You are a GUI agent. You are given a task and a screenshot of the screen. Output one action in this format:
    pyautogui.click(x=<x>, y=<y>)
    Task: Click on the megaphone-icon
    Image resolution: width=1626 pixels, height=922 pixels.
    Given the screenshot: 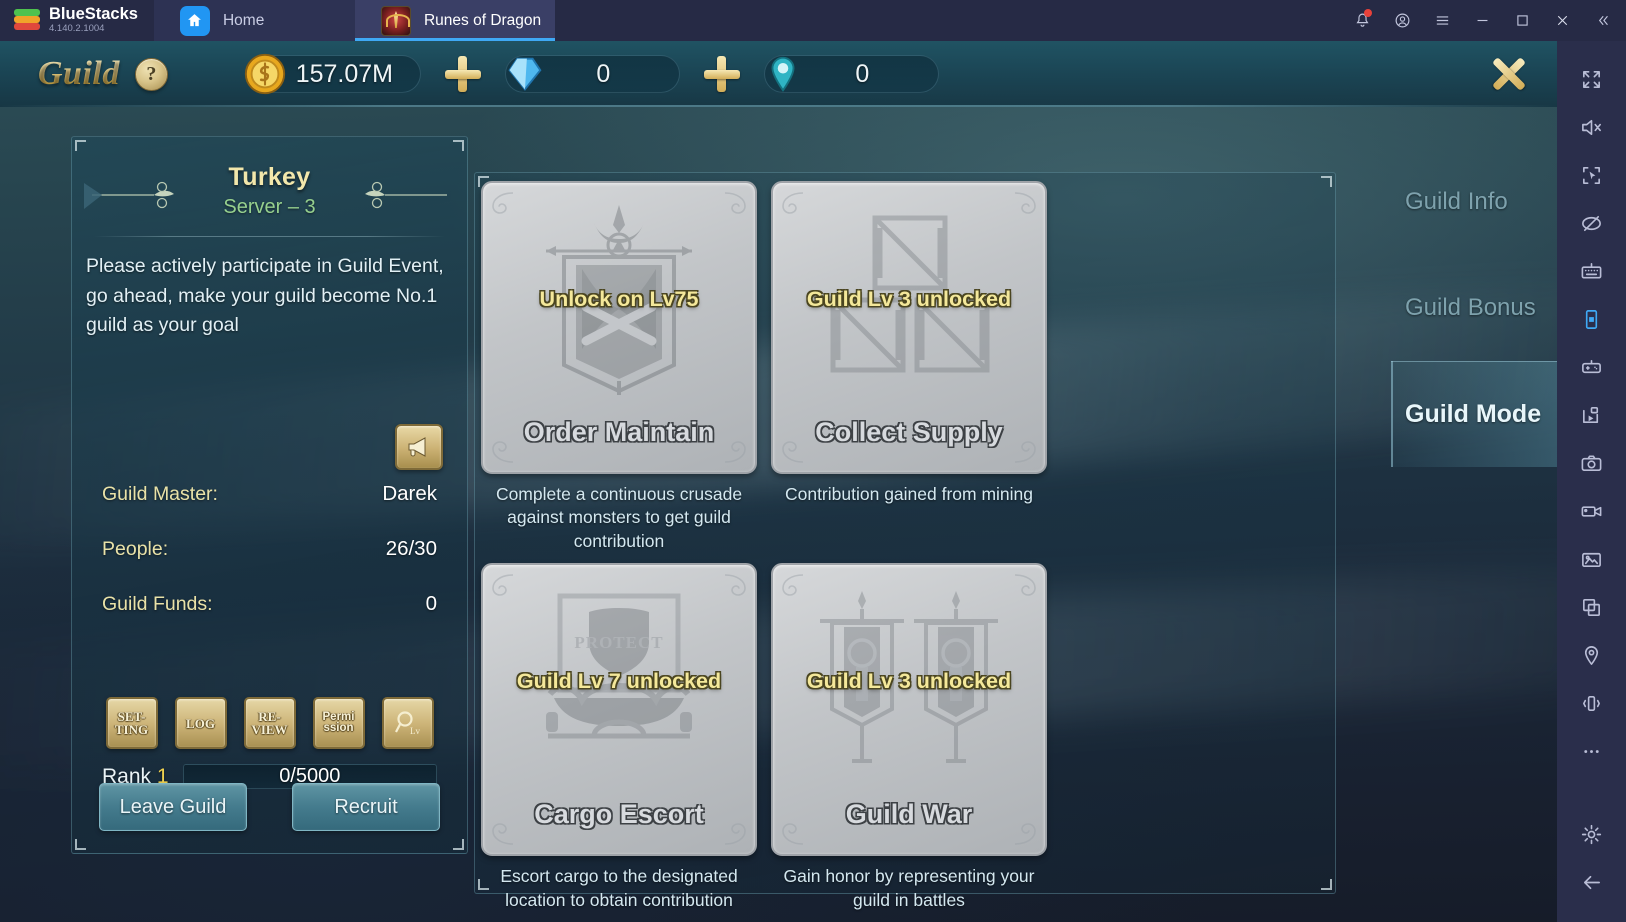 What is the action you would take?
    pyautogui.click(x=417, y=447)
    